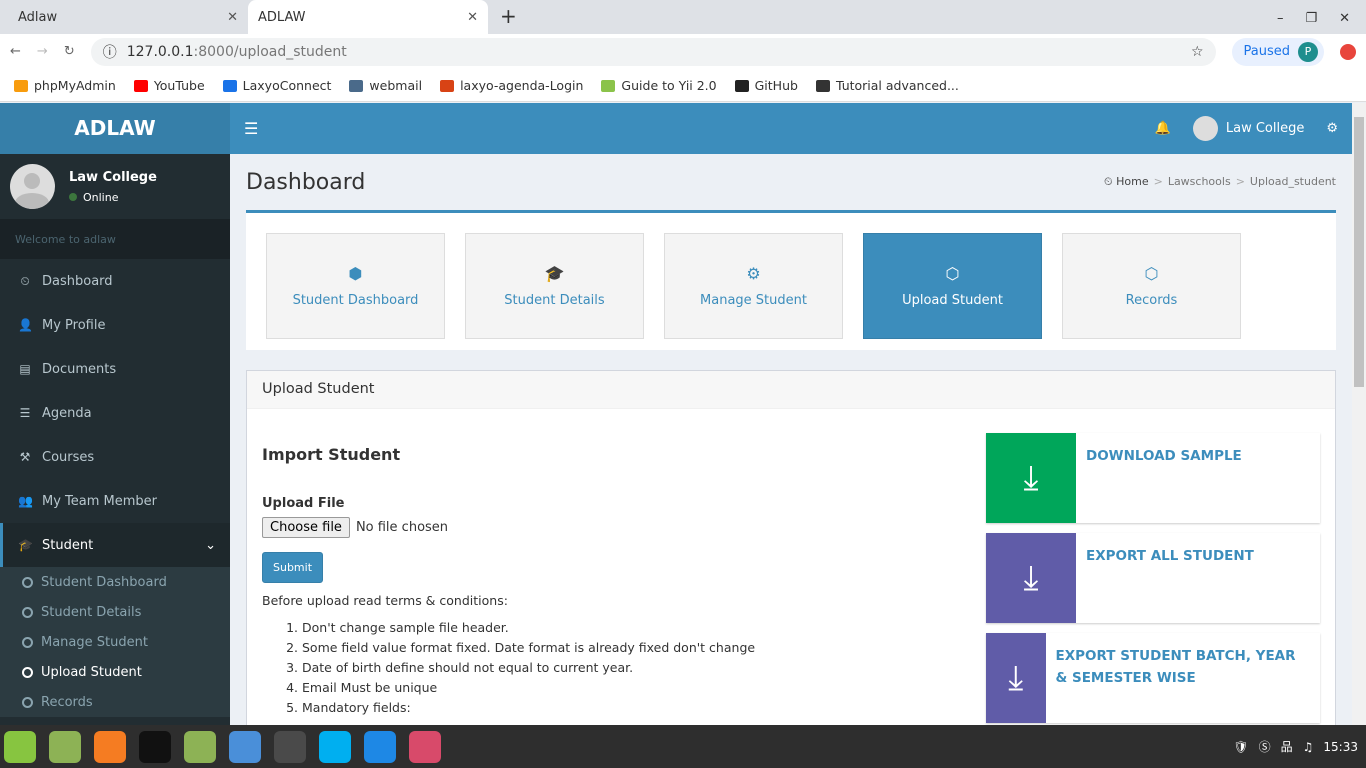  Describe the element at coordinates (1265, 746) in the screenshot. I see `skype-tray-icon: Ⓢ` at that location.